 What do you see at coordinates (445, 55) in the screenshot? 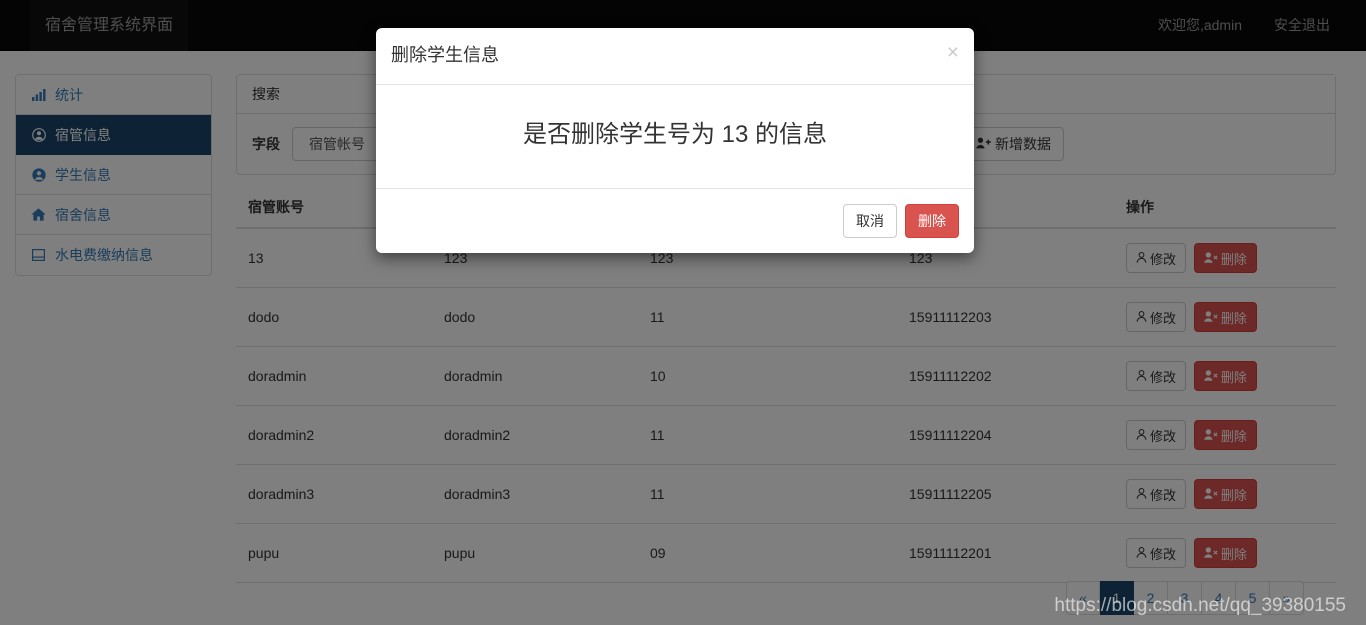
I see `modal-title: 删除学生信息` at bounding box center [445, 55].